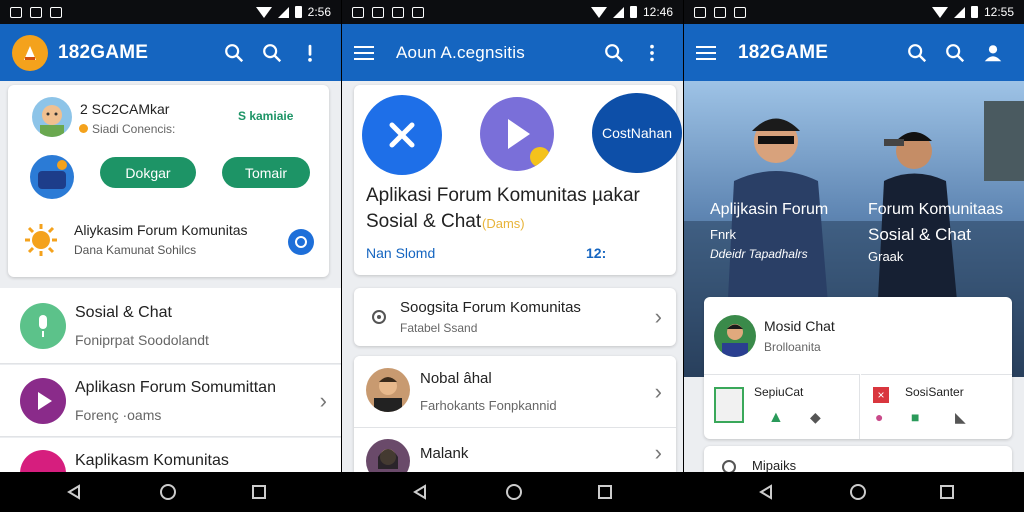 The width and height of the screenshot is (1024, 512). I want to click on list-item: Kaplikasm Komunitas, so click(170, 455).